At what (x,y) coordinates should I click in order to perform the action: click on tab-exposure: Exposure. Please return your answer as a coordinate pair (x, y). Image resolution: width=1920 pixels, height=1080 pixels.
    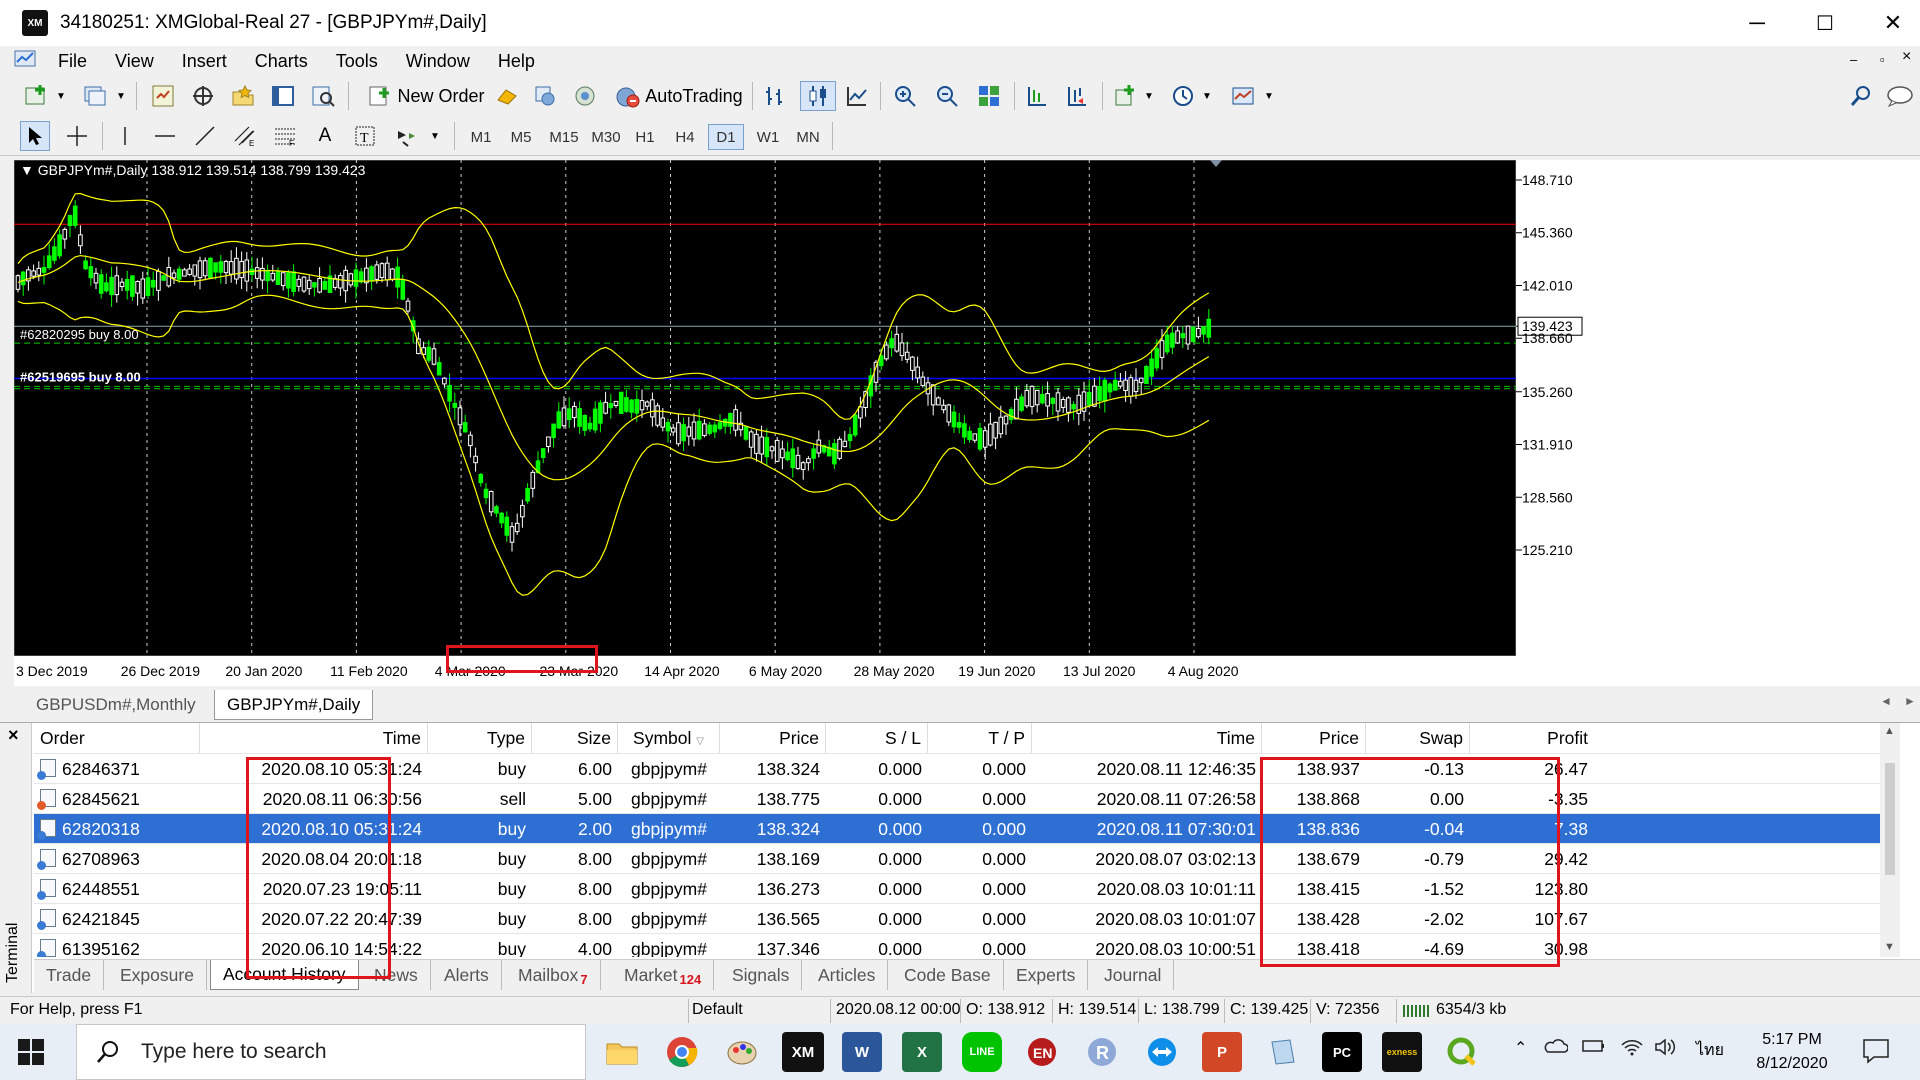
    Looking at the image, I should click on (157, 975).